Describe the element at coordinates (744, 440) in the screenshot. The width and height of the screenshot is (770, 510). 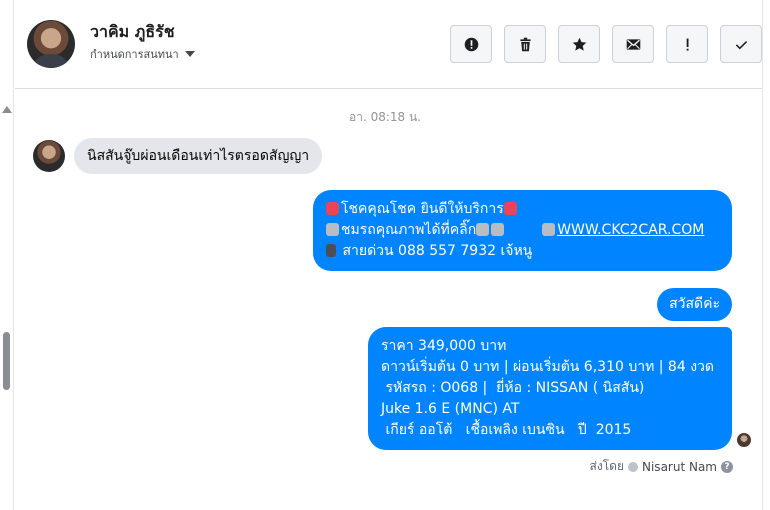
I see `seen-indicator-avatar` at that location.